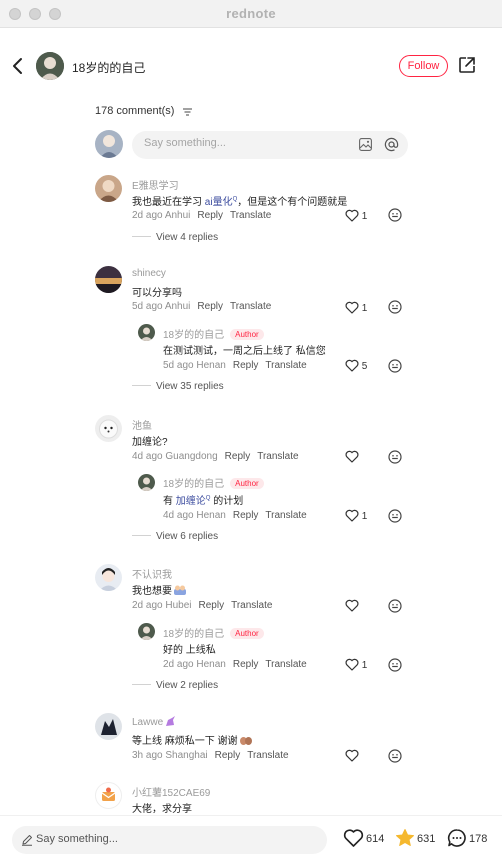 Image resolution: width=502 pixels, height=859 pixels. Describe the element at coordinates (467, 838) in the screenshot. I see `comment-note-button: 178` at that location.